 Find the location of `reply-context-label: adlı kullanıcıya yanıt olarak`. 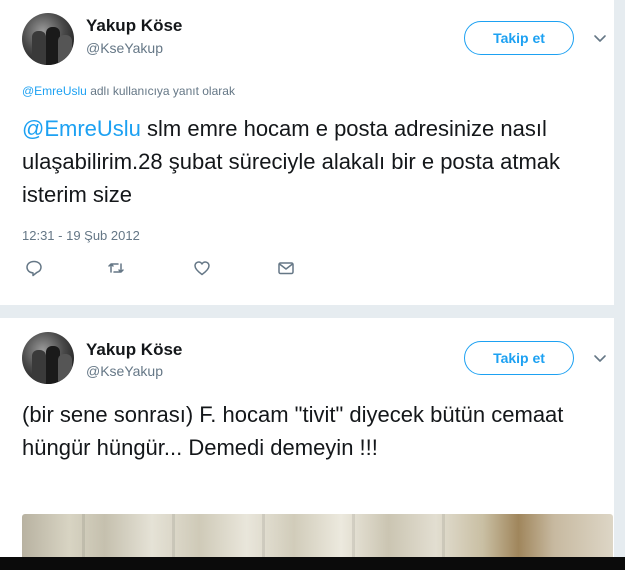

reply-context-label: adlı kullanıcıya yanıt olarak is located at coordinates (160, 91).